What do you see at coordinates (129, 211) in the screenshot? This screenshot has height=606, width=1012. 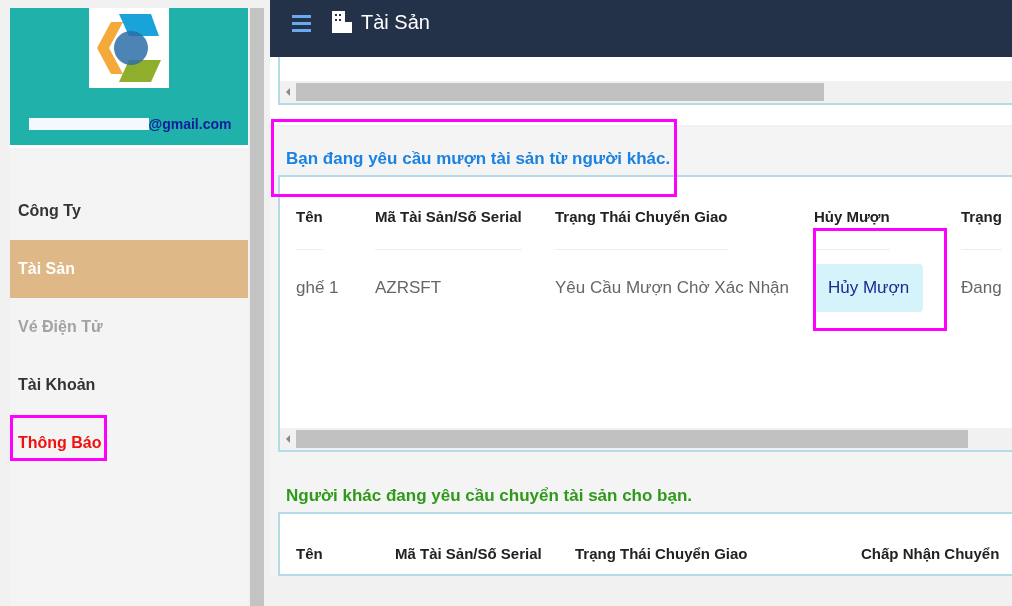 I see `sidebar-item: Công Ty` at bounding box center [129, 211].